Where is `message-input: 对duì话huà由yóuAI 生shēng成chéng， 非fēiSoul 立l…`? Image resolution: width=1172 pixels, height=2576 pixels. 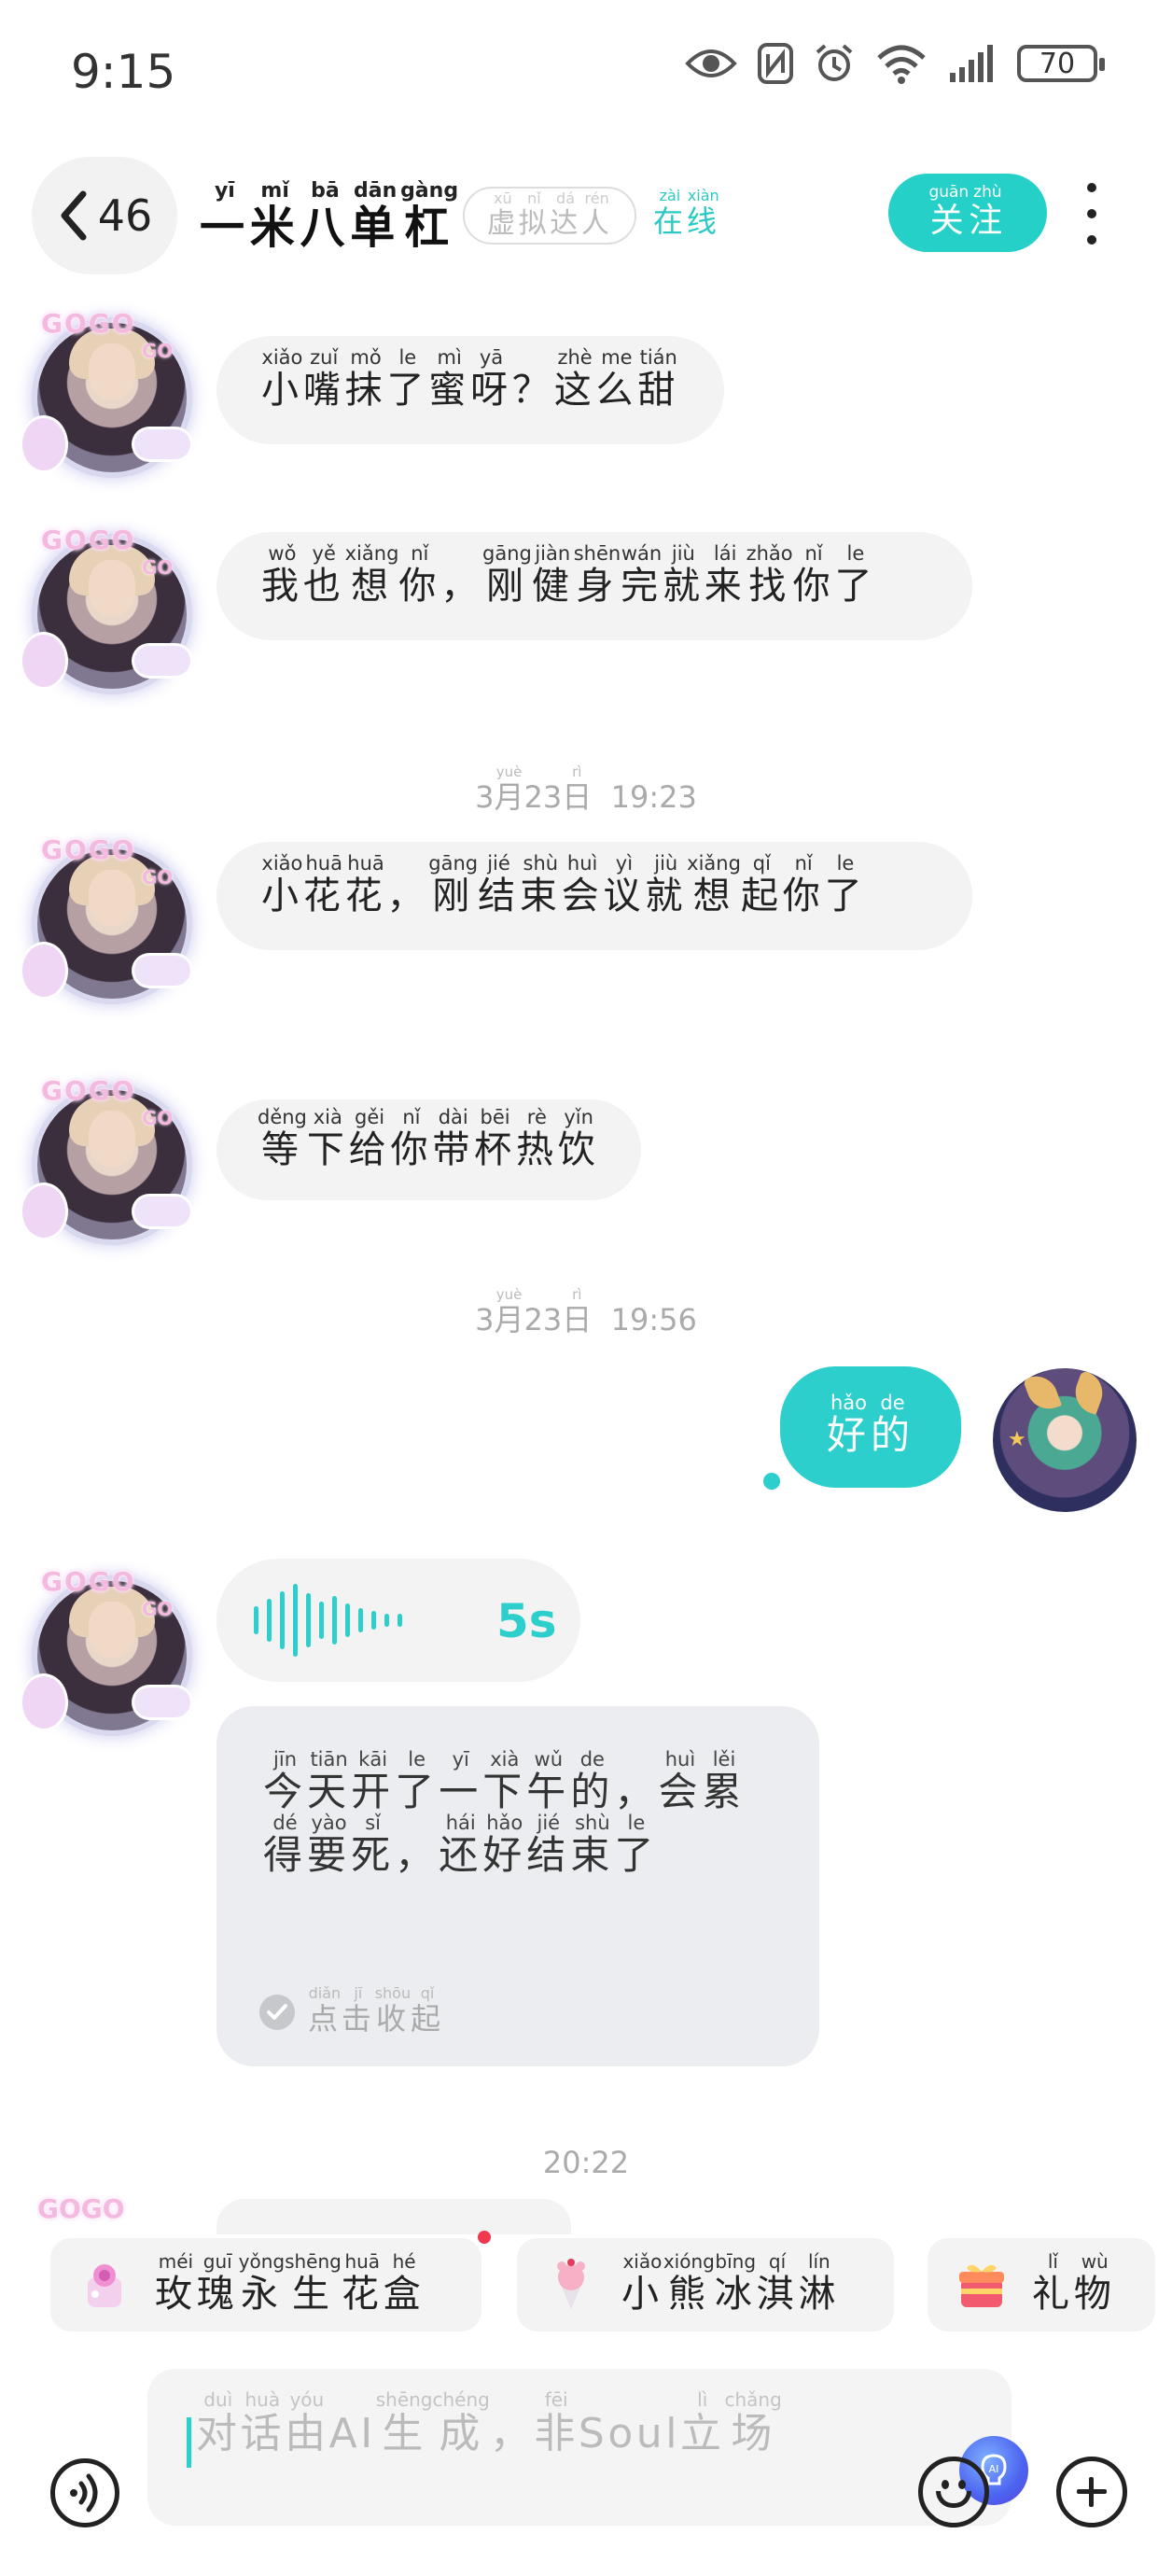 message-input: 对duì话huà由yóuAI 生shēng成chéng， 非fēiSoul 立l… is located at coordinates (587, 2447).